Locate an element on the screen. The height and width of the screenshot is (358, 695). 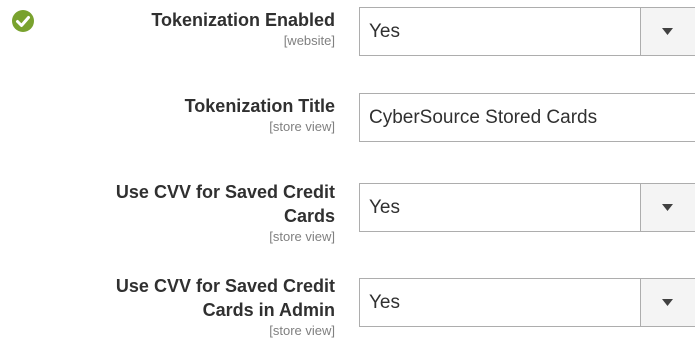
field-label: Tokenization Title [store view] is located at coordinates (185, 115).